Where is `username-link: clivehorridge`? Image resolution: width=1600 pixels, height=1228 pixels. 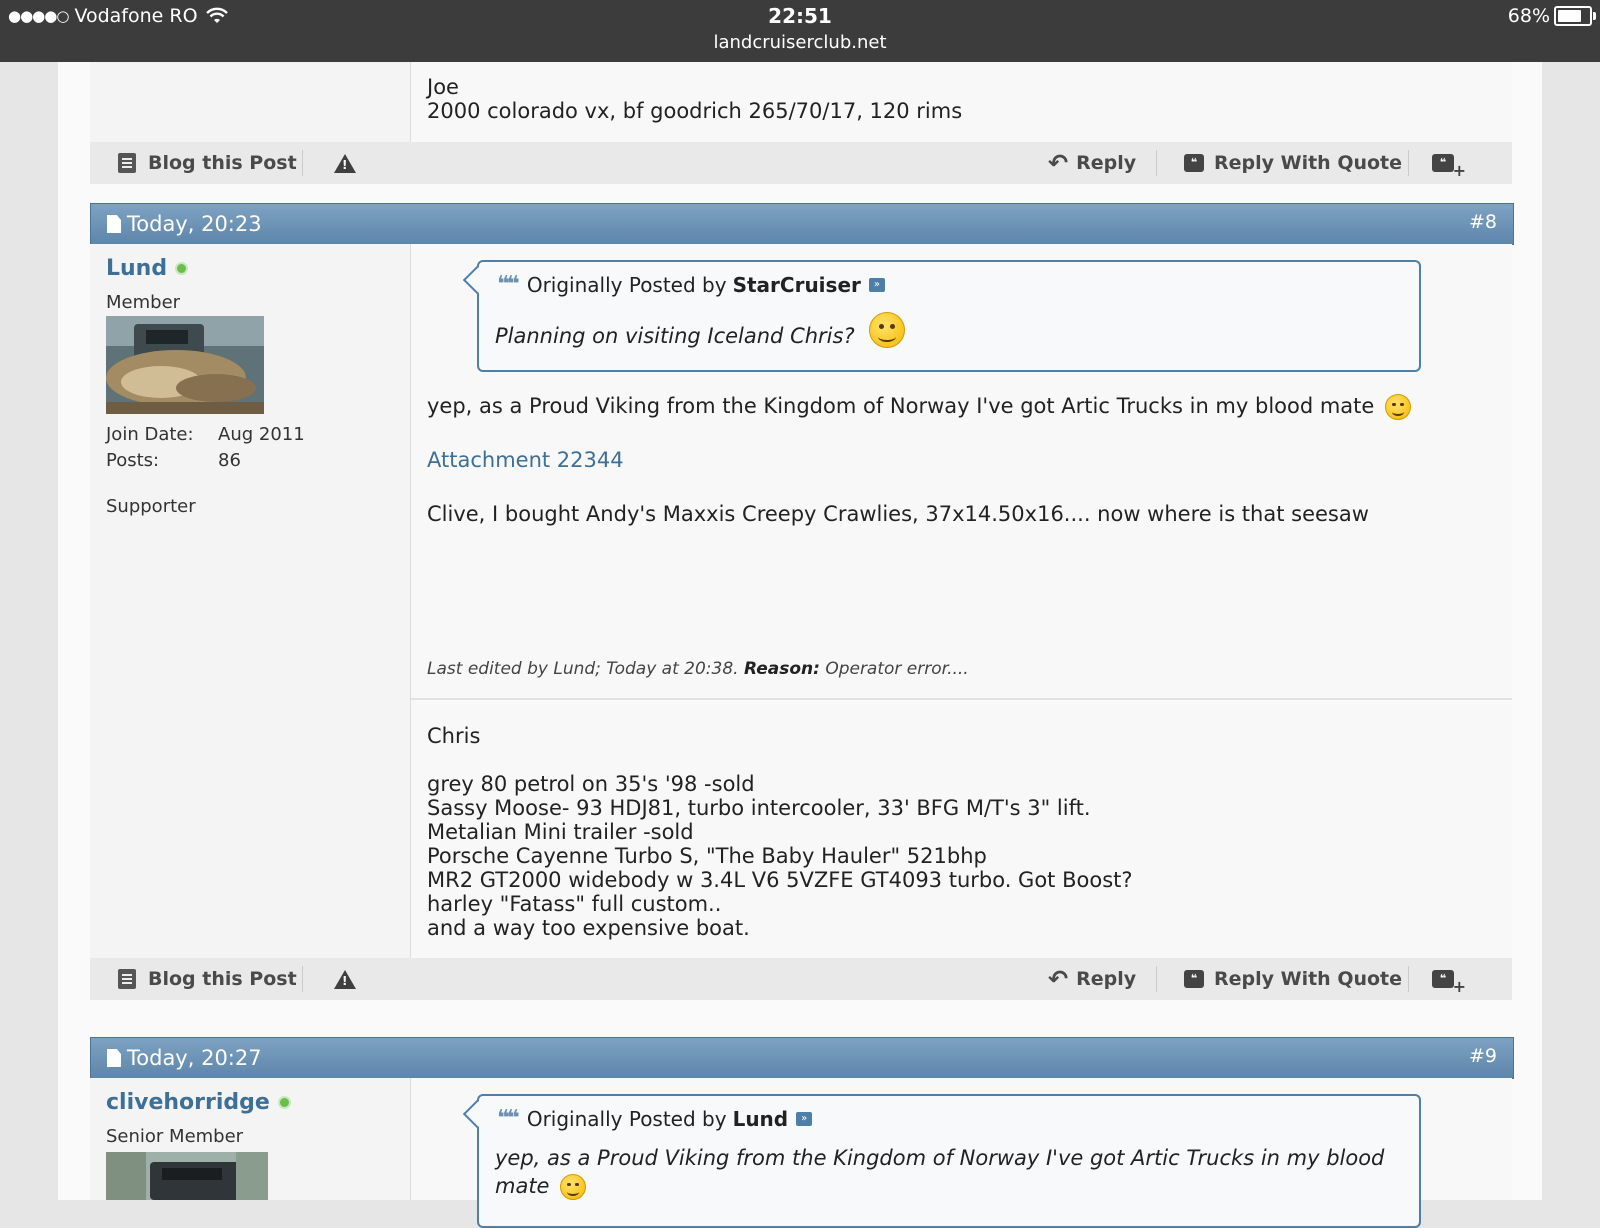 username-link: clivehorridge is located at coordinates (198, 1102).